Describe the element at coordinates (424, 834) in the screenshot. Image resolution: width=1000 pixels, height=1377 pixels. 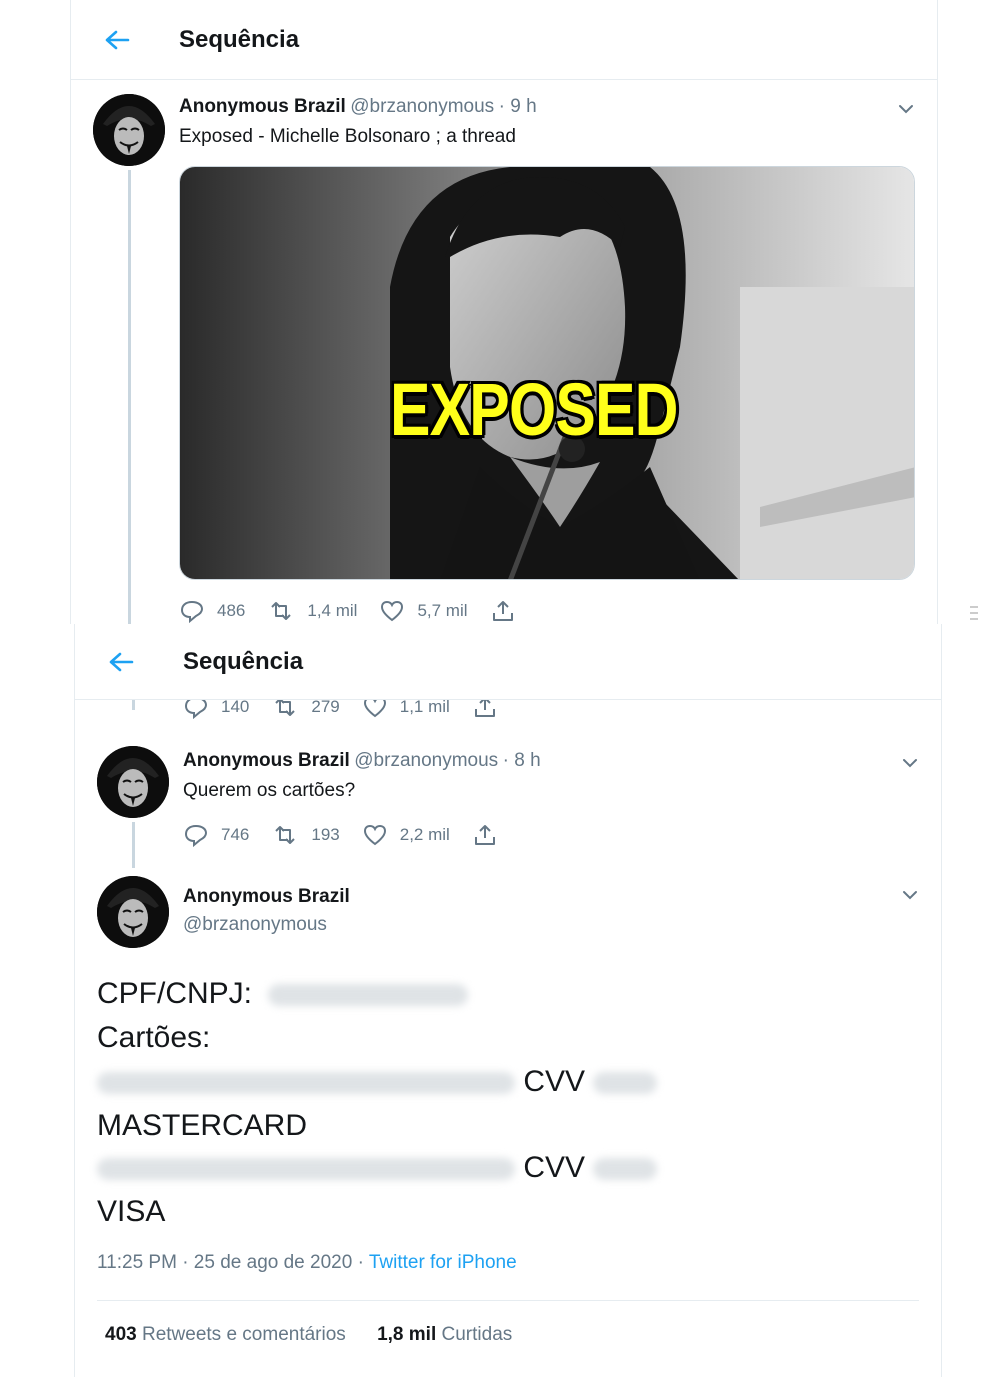
I see `like-count: 2,2 mil` at that location.